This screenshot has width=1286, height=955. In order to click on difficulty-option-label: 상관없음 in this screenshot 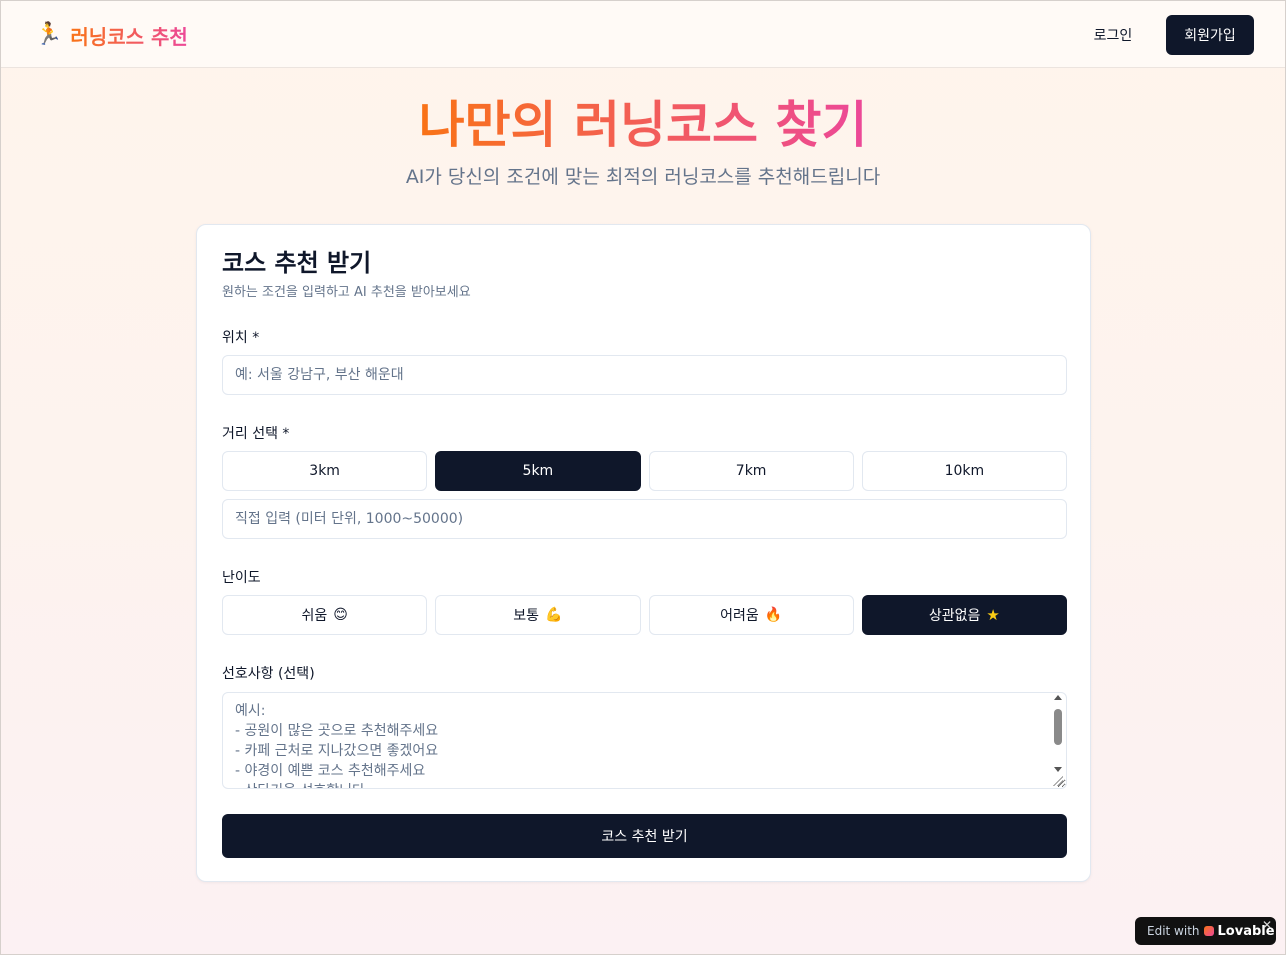, I will do `click(954, 616)`.